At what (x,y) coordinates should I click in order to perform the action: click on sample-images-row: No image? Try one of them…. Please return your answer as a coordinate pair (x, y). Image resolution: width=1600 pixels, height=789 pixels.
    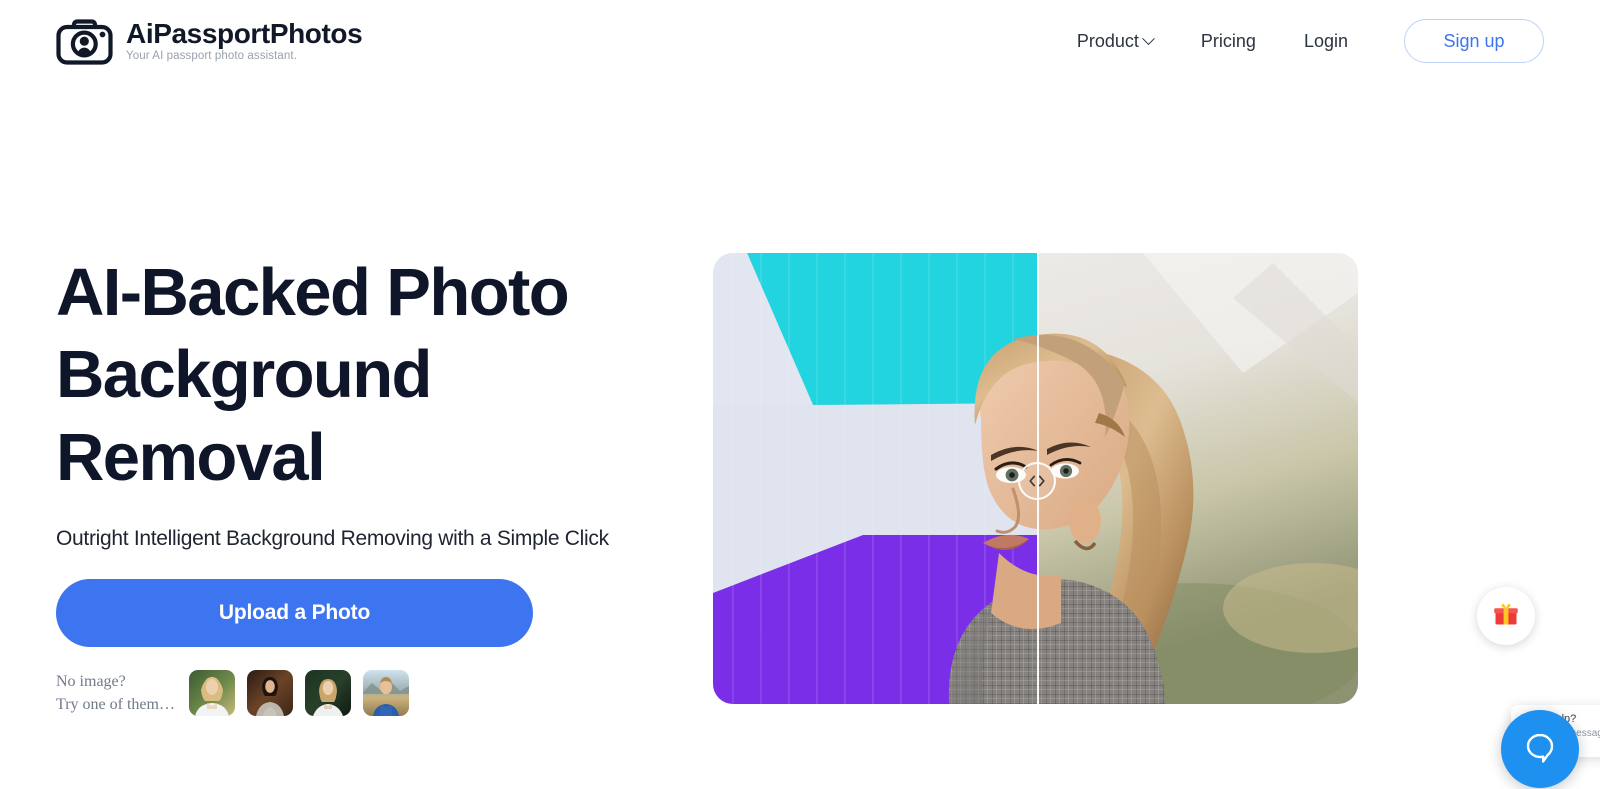
    Looking at the image, I should click on (376, 693).